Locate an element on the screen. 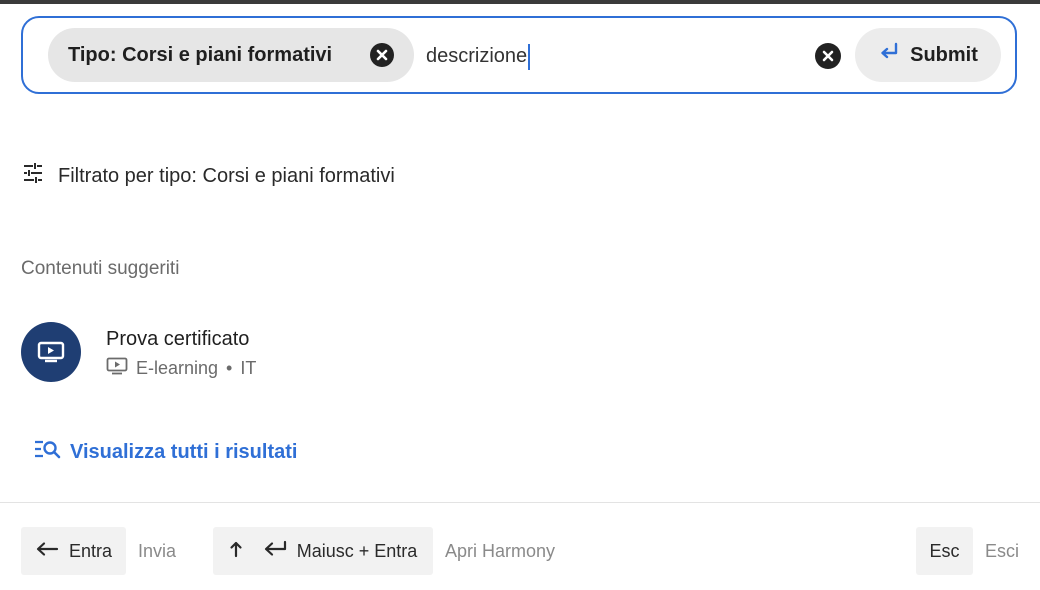  esc-key-label: Esc is located at coordinates (944, 550).